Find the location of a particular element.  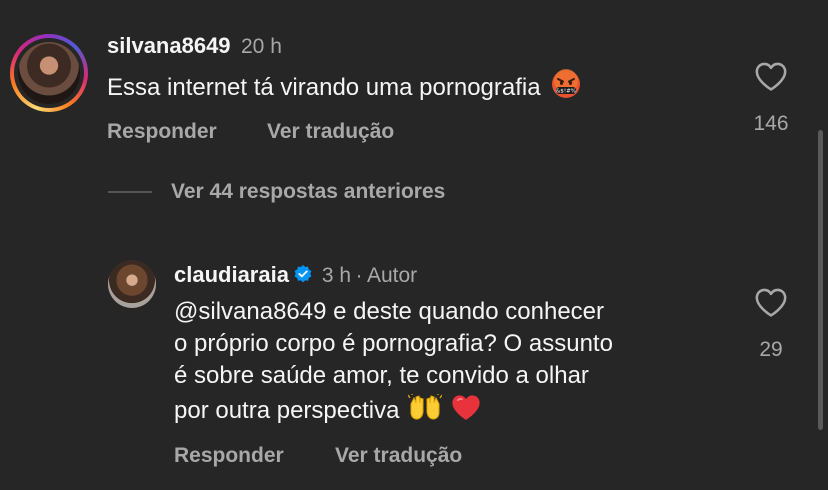

comment-text: Essa internet tá virando uma pornografia is located at coordinates (324, 87).